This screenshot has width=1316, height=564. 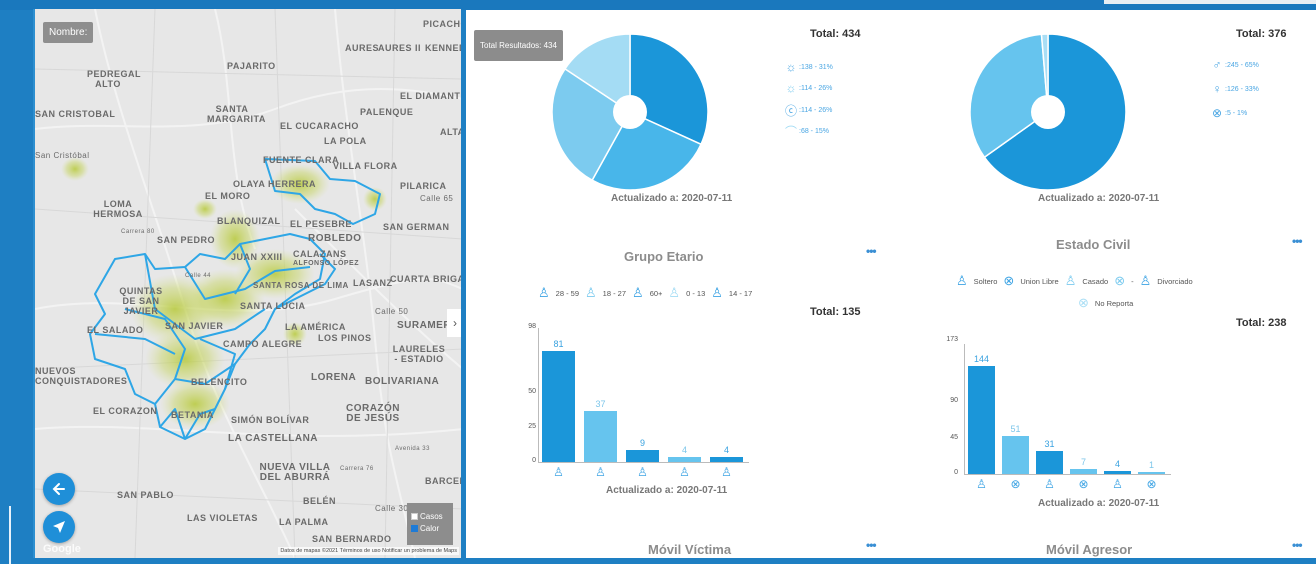 I want to click on movil-victima-menu-button: •••, so click(x=871, y=545).